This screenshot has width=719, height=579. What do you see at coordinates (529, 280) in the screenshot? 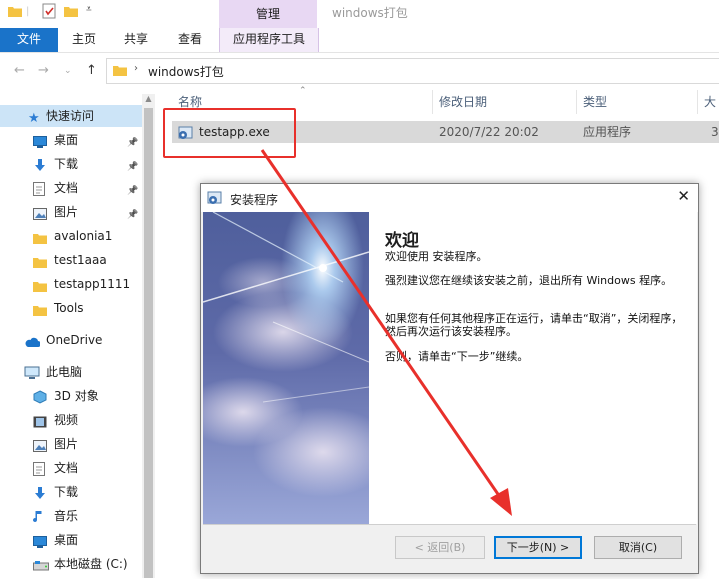
I see `exit-programs-text: 强烈建议您在继续该安装之前，退出所有 Windows 程序。` at bounding box center [529, 280].